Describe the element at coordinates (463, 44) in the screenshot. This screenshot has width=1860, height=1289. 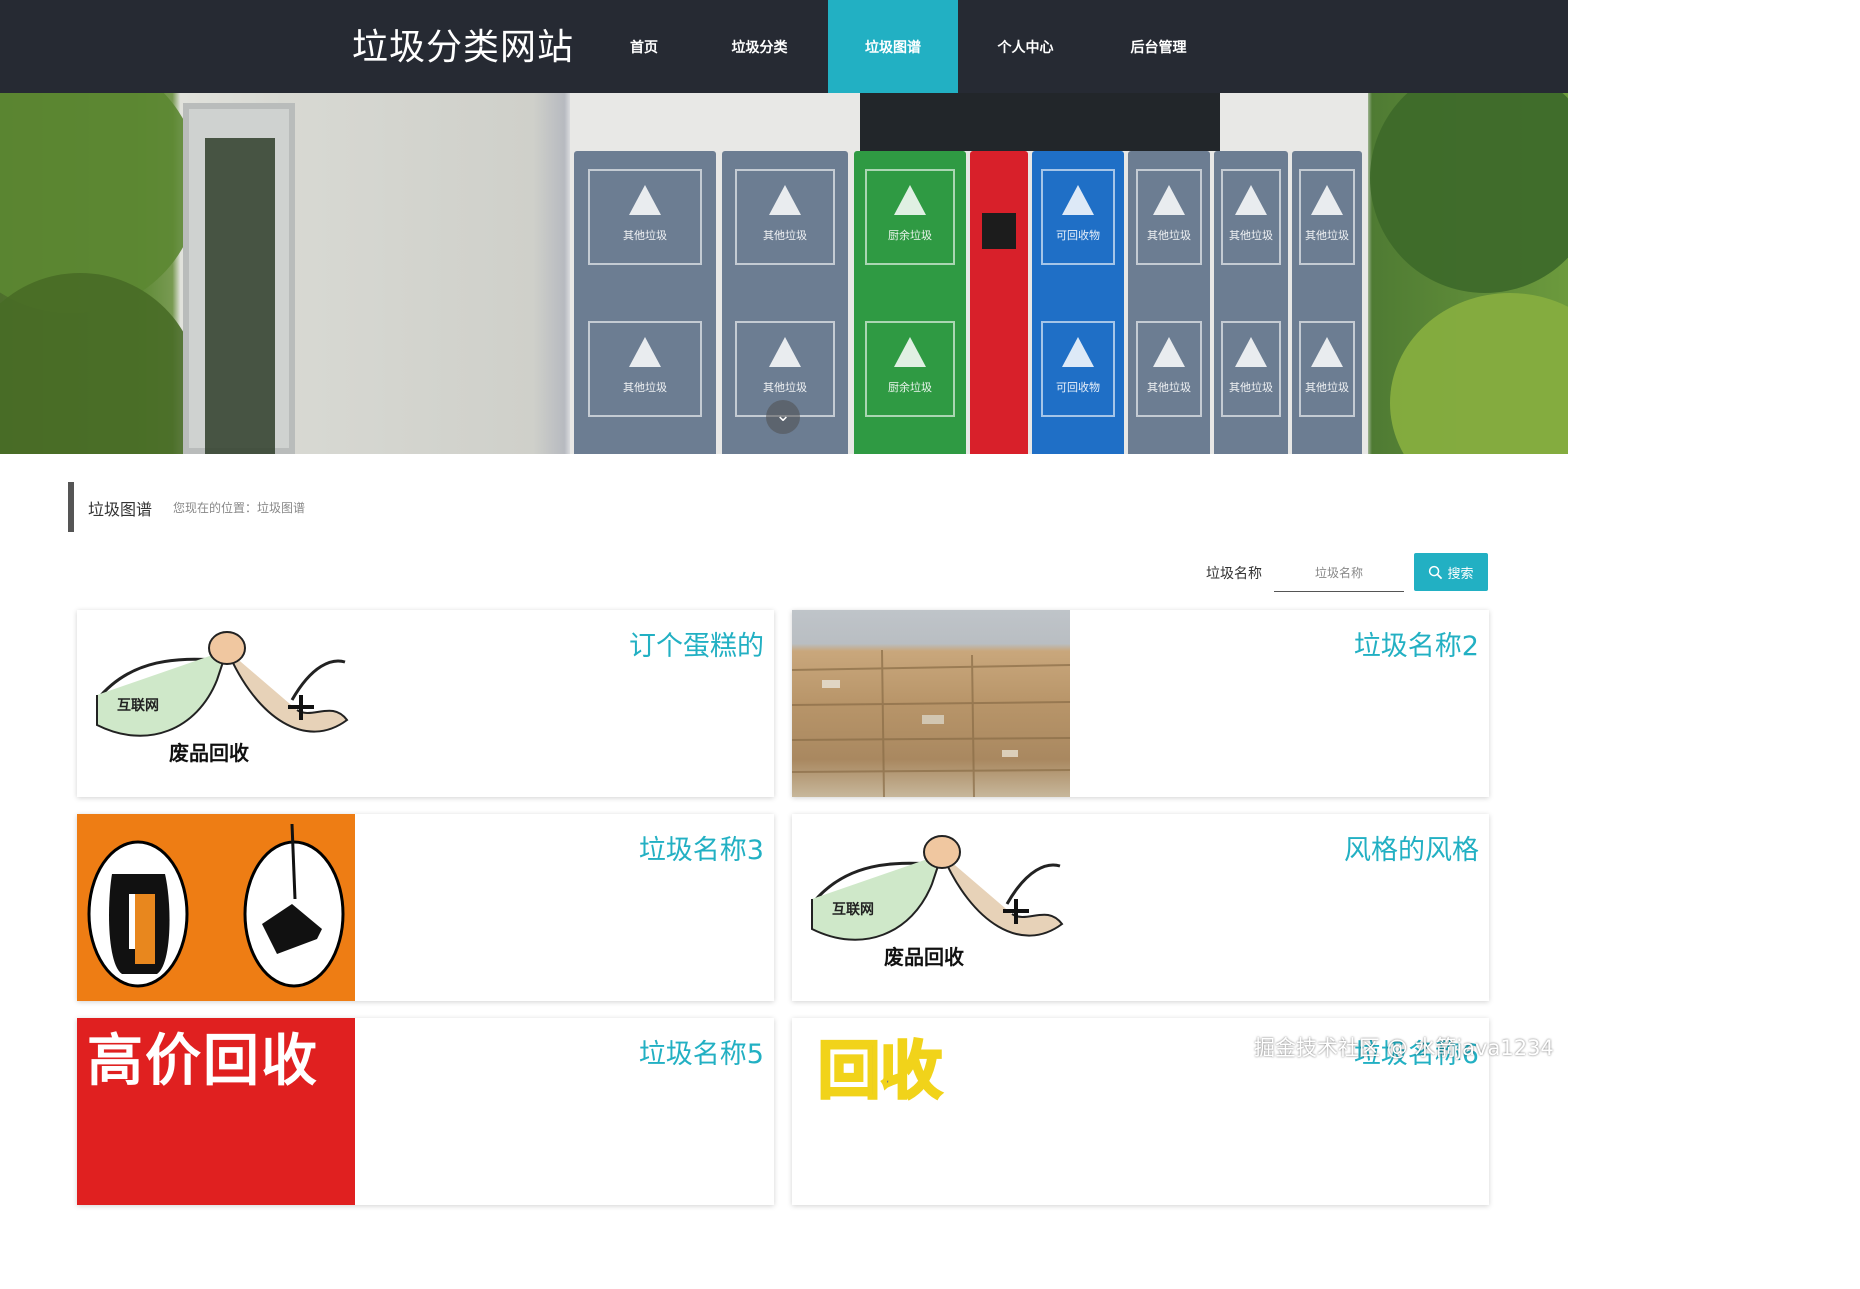
I see `site-title: 垃圾分类网站` at that location.